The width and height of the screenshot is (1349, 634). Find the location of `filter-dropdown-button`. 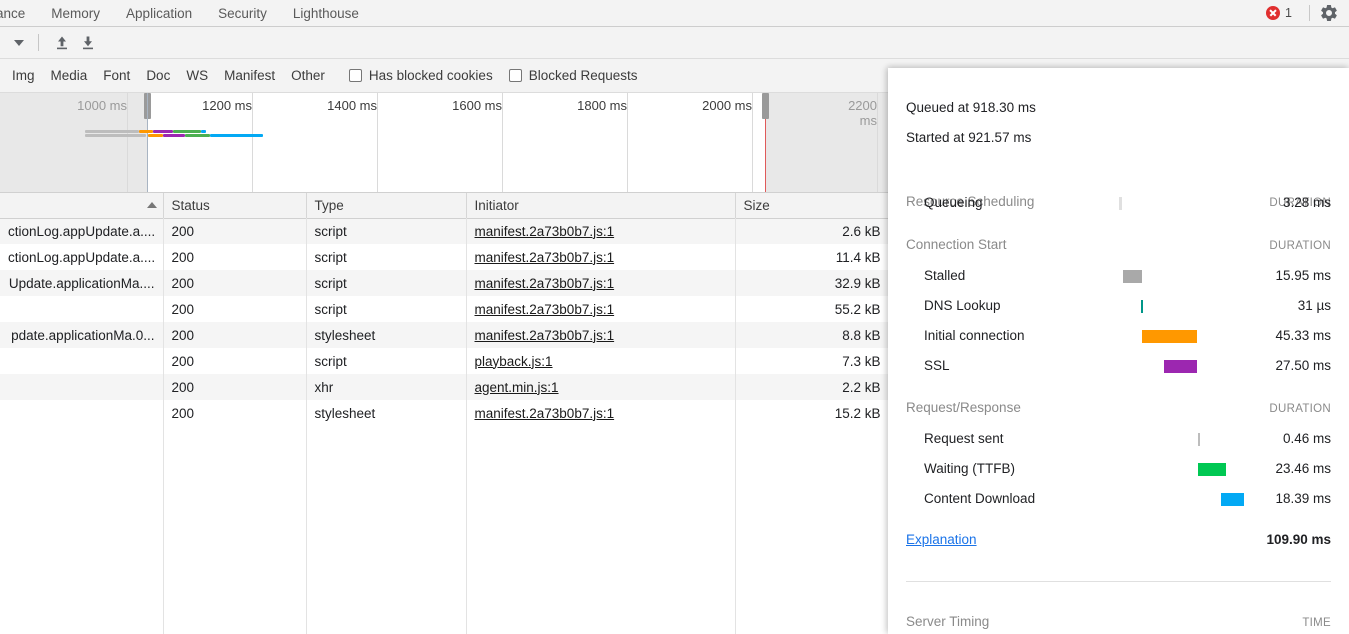

filter-dropdown-button is located at coordinates (19, 43).